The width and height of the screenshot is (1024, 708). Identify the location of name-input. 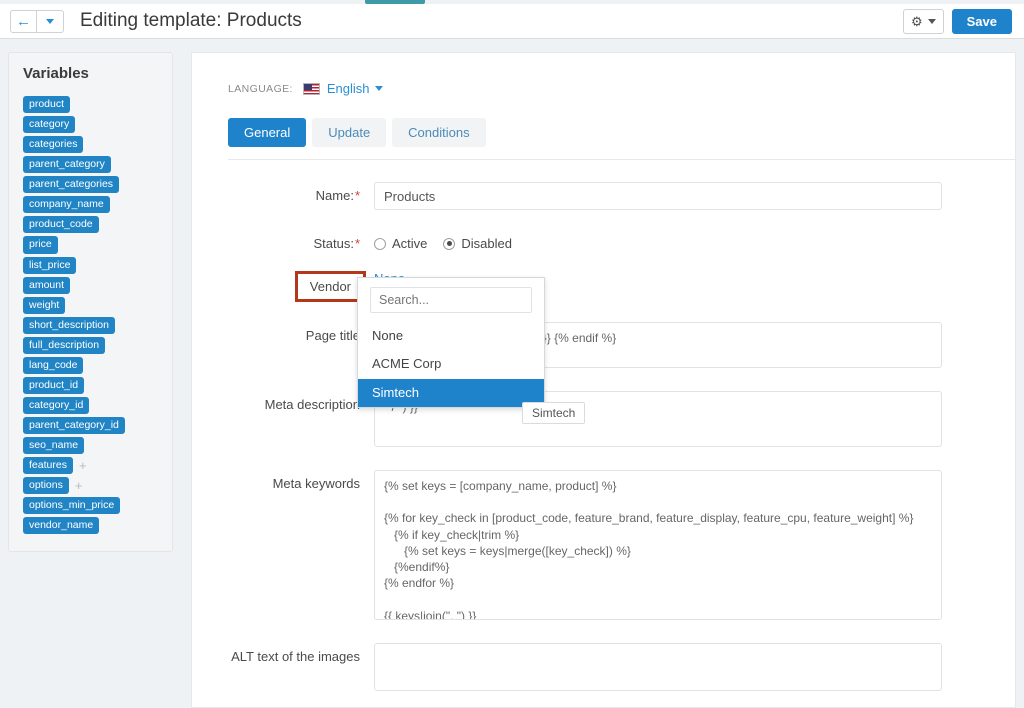
(658, 196).